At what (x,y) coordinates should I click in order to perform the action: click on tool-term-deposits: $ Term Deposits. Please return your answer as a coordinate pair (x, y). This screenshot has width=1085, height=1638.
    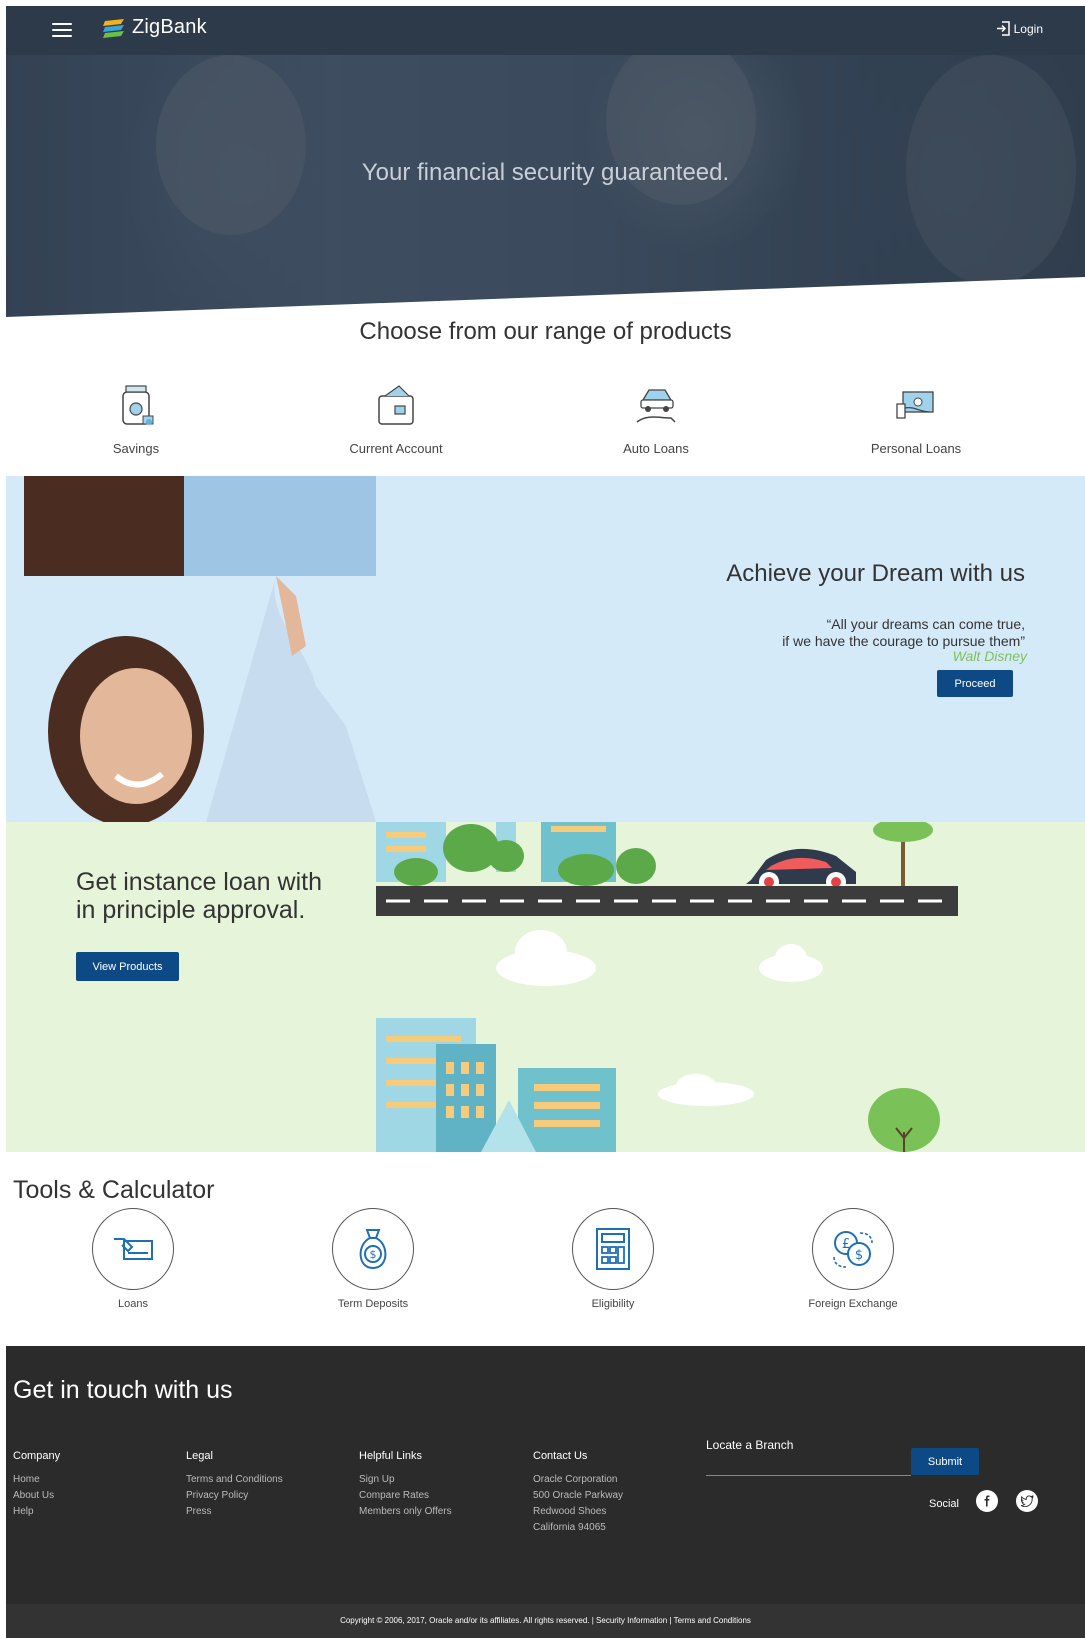
    Looking at the image, I should click on (373, 1259).